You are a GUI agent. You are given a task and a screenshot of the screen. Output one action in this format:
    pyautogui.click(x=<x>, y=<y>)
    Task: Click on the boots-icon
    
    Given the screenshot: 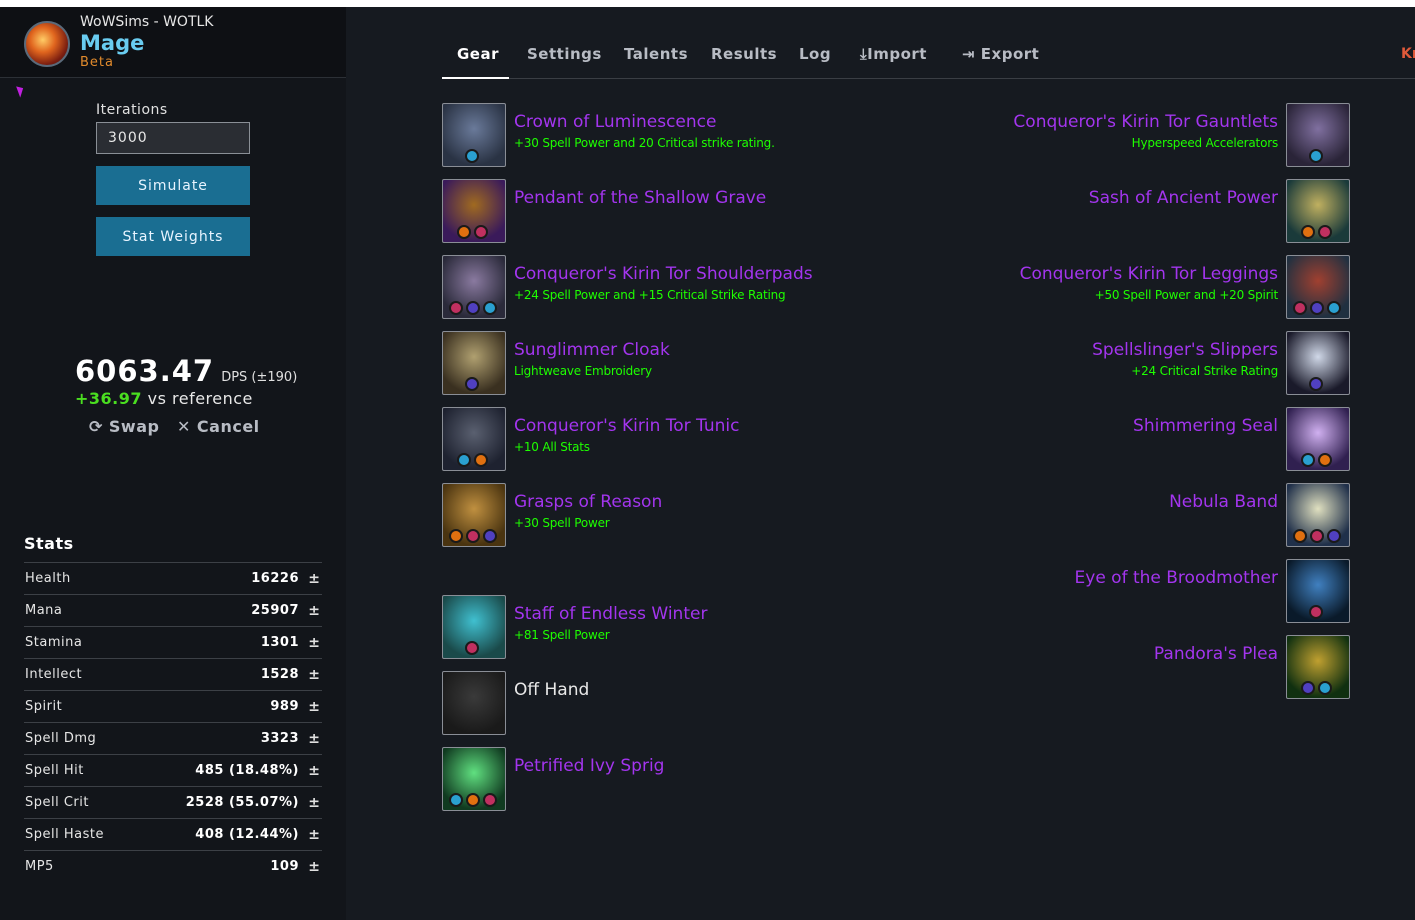 What is the action you would take?
    pyautogui.click(x=1318, y=363)
    